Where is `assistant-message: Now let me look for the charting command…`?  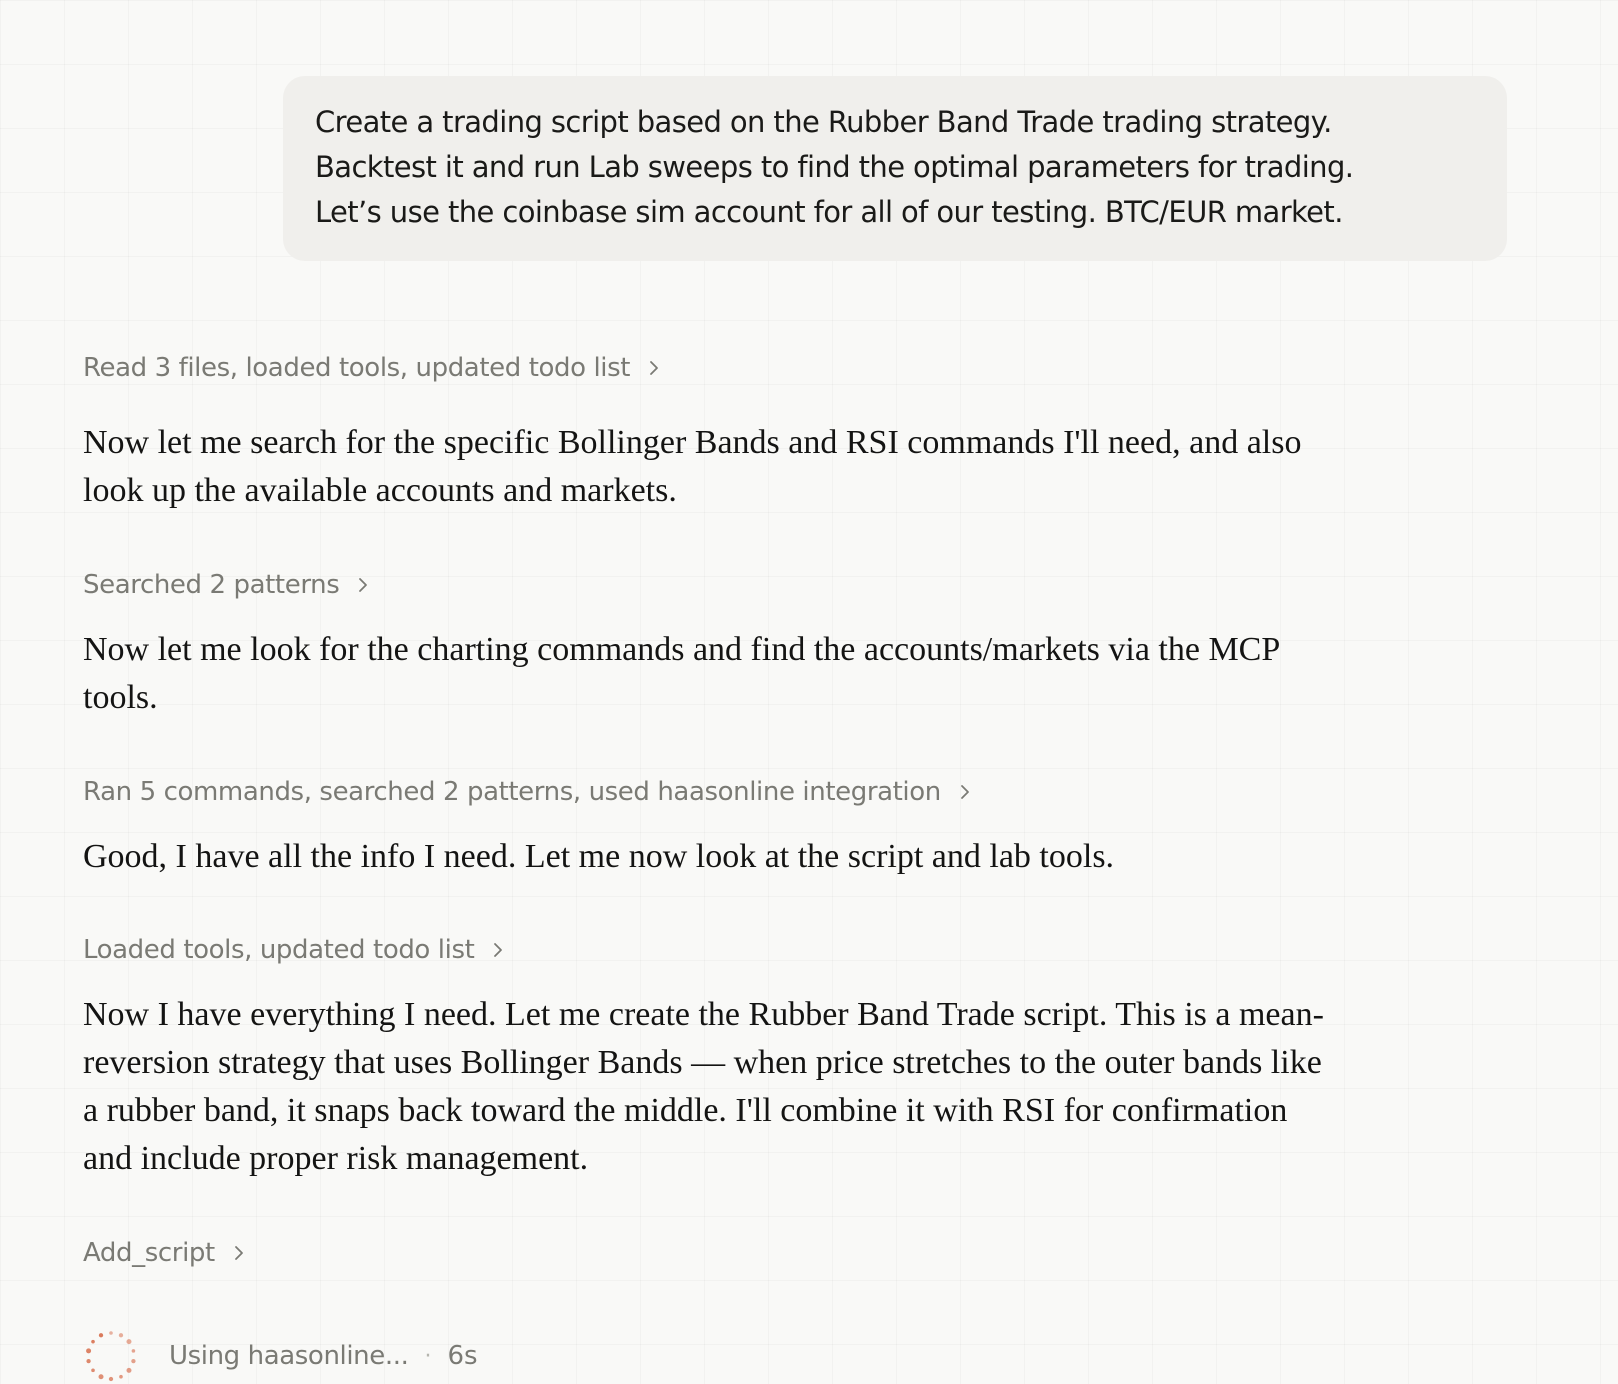 assistant-message: Now let me look for the charting command… is located at coordinates (763, 674).